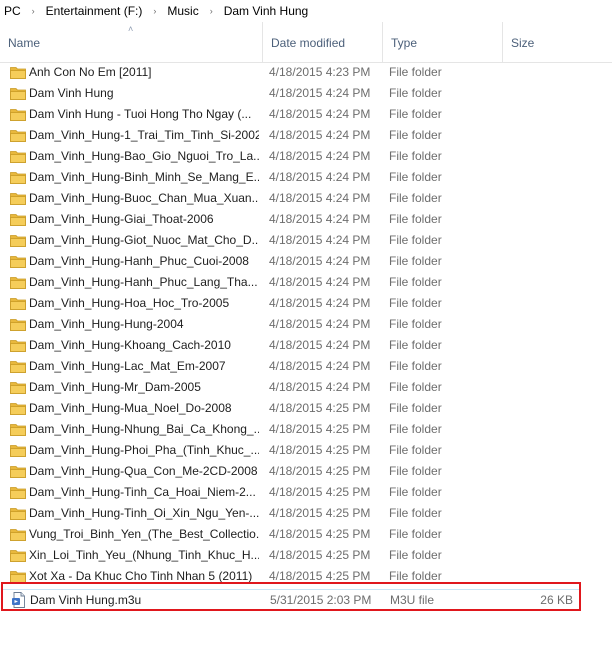 This screenshot has height=648, width=612. Describe the element at coordinates (144, 135) in the screenshot. I see `file-name: Dam_Vinh_Hung-1_Trai_Tim_Tinh_Si-2002` at that location.